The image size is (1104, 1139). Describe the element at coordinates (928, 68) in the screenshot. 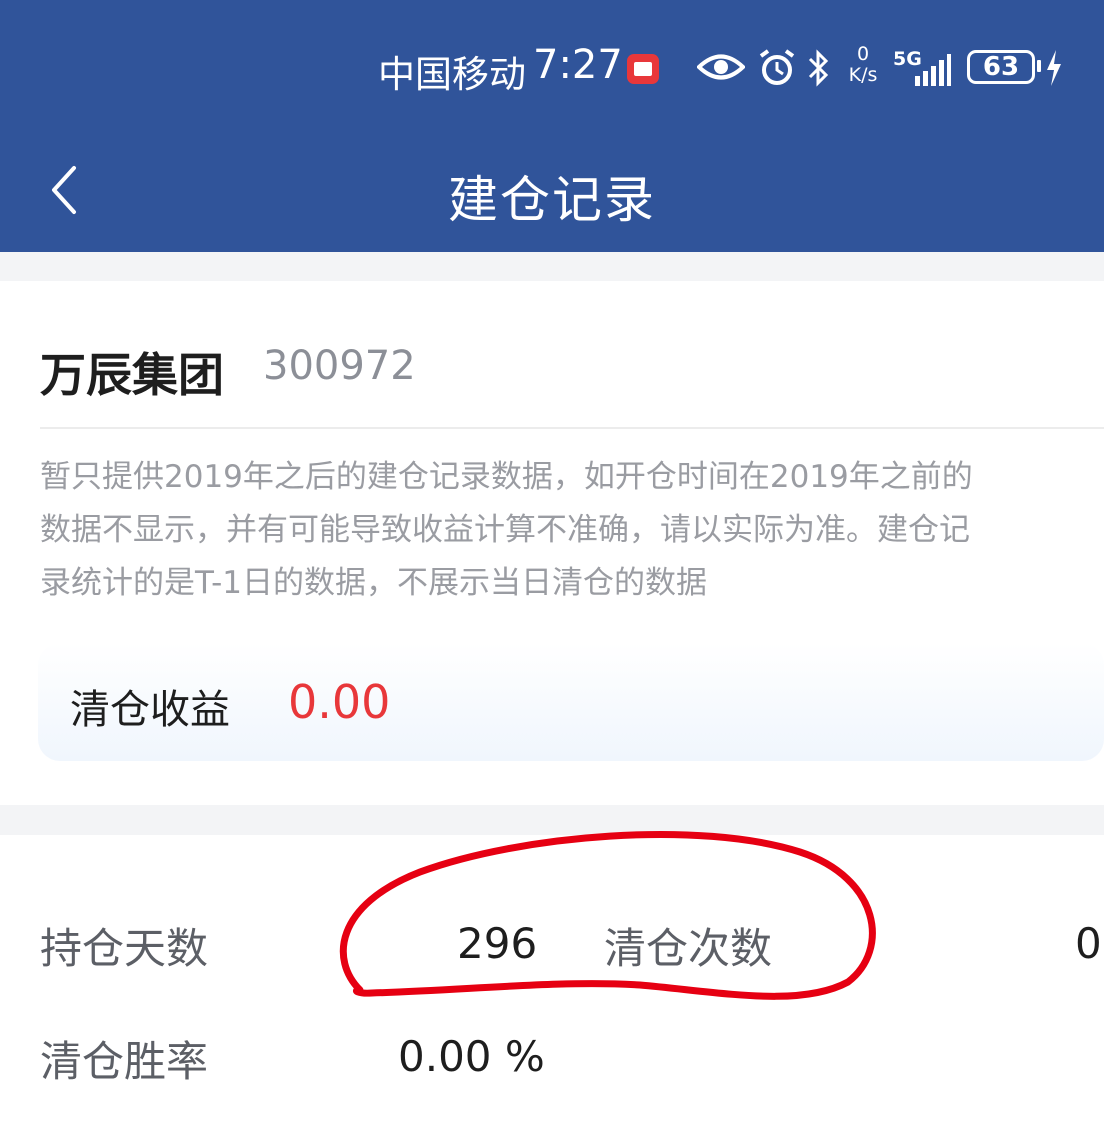

I see `signal-icon: 5G` at that location.